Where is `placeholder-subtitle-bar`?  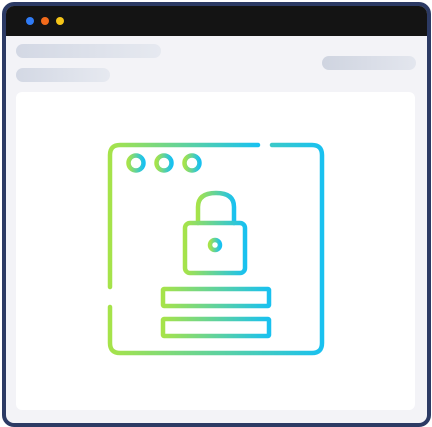 placeholder-subtitle-bar is located at coordinates (63, 75).